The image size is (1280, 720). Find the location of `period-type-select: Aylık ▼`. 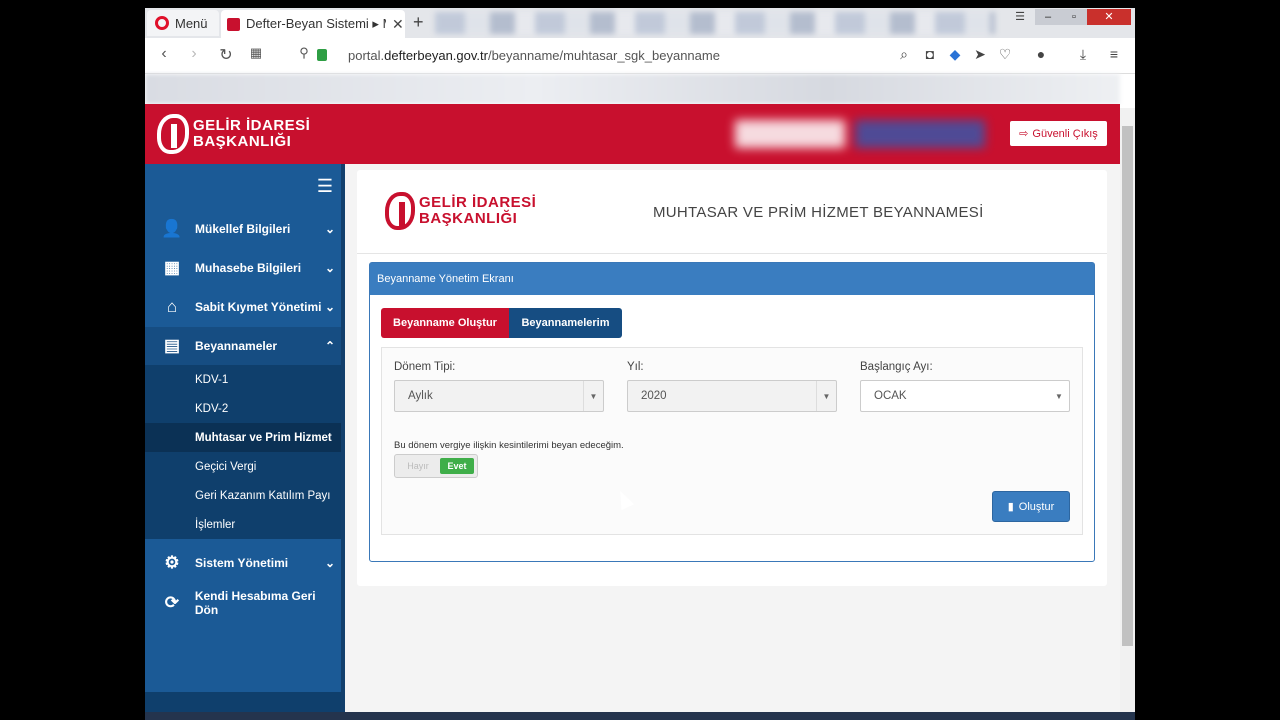

period-type-select: Aylık ▼ is located at coordinates (499, 396).